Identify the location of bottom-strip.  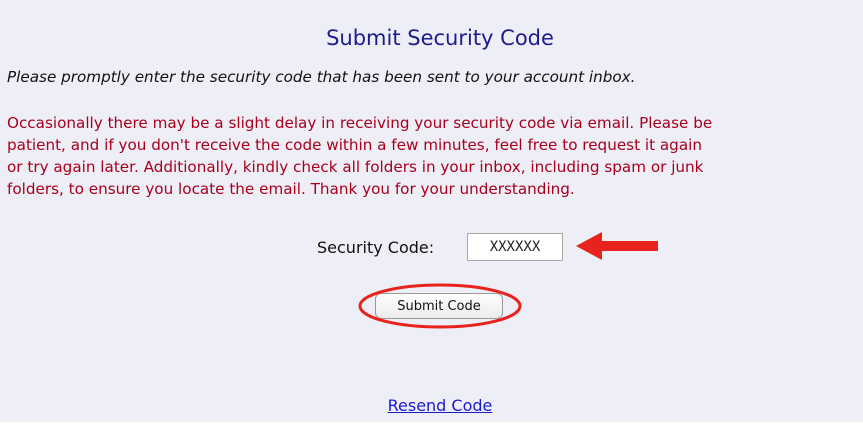
(431, 428).